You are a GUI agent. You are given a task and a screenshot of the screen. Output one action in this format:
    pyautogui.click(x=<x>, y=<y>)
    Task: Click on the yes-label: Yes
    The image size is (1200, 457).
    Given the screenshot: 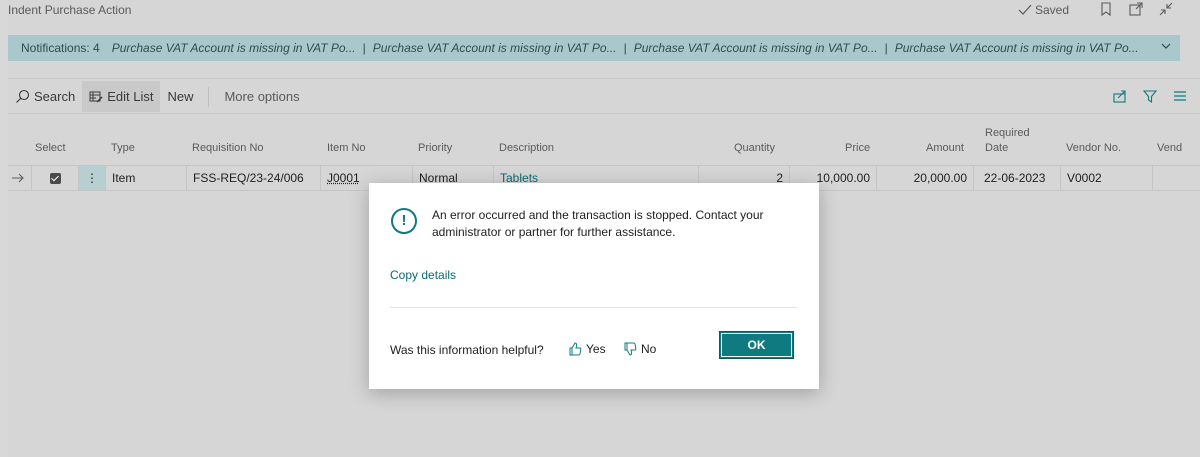 What is the action you would take?
    pyautogui.click(x=596, y=349)
    